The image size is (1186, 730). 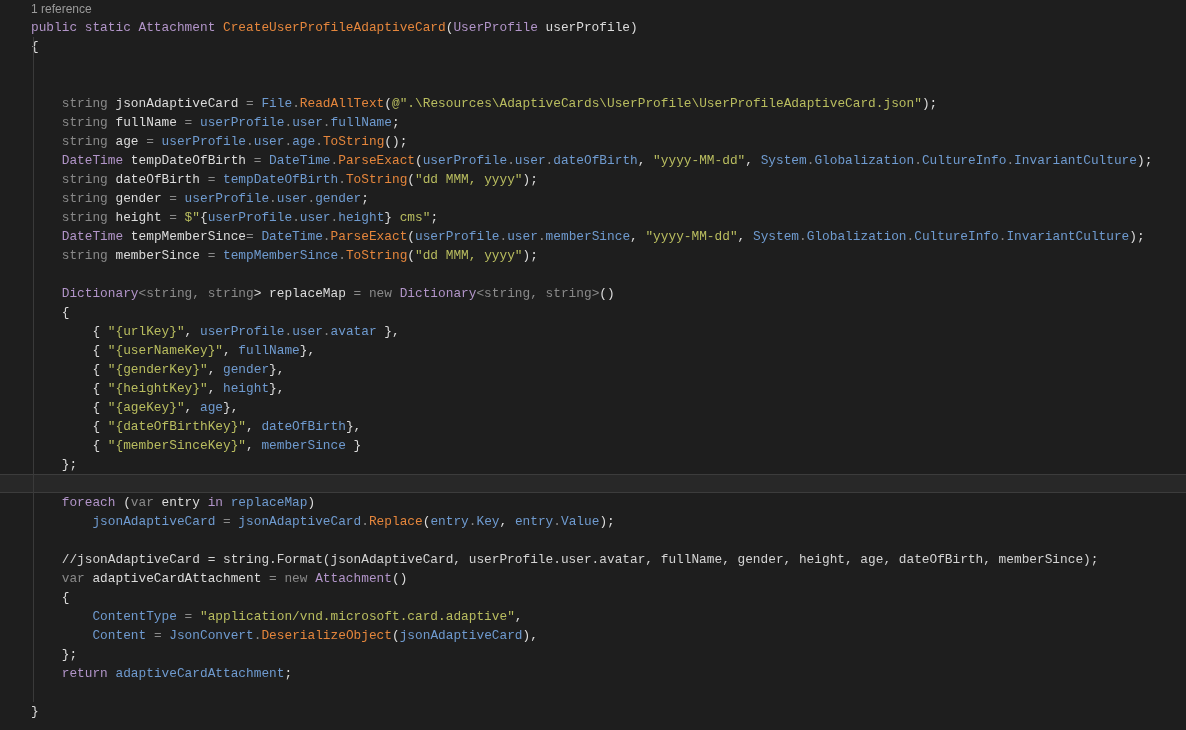 What do you see at coordinates (204, 351) in the screenshot?
I see `code-line: { "{userNameKey}", fullName},` at bounding box center [204, 351].